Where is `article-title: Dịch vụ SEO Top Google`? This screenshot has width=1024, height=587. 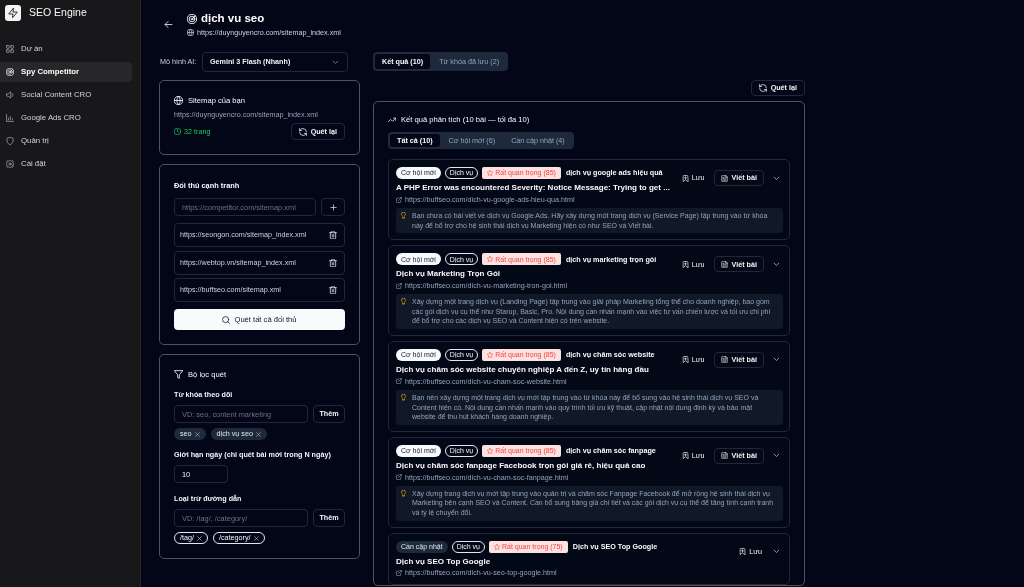 article-title: Dịch vụ SEO Top Google is located at coordinates (444, 561).